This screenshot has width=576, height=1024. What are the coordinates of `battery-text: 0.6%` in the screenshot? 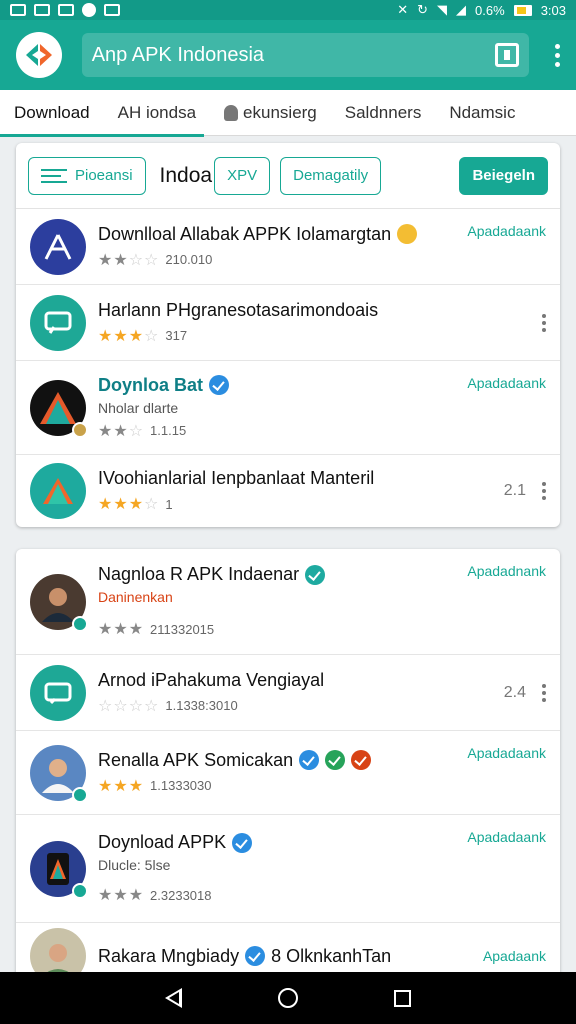 It's located at (490, 10).